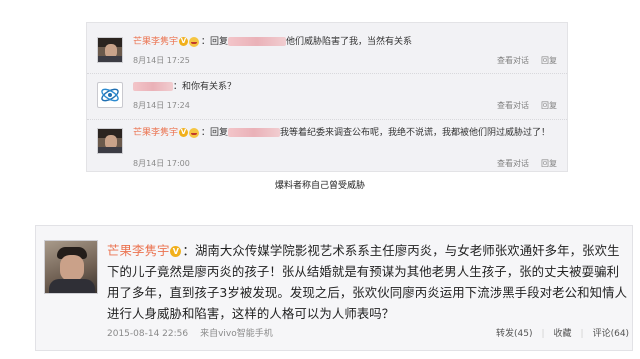 The width and height of the screenshot is (640, 359). Describe the element at coordinates (346, 87) in the screenshot. I see `comment-body: ：和你有关系？` at that location.